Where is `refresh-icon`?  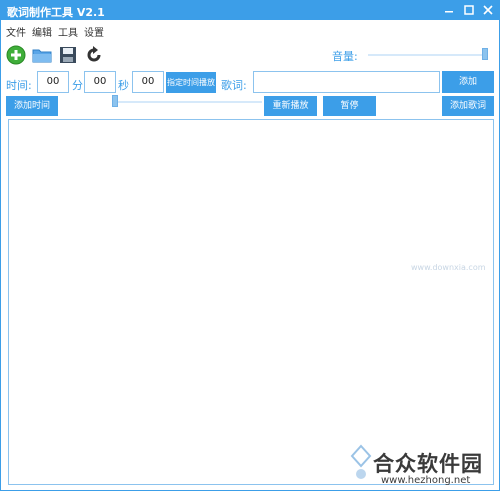
refresh-icon is located at coordinates (94, 55).